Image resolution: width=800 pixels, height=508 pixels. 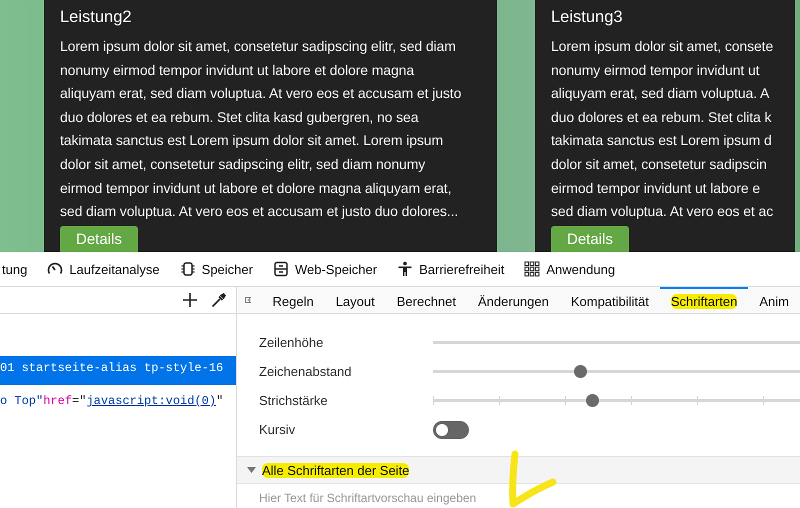 What do you see at coordinates (294, 400) in the screenshot?
I see `setting-label: Strichstärke` at bounding box center [294, 400].